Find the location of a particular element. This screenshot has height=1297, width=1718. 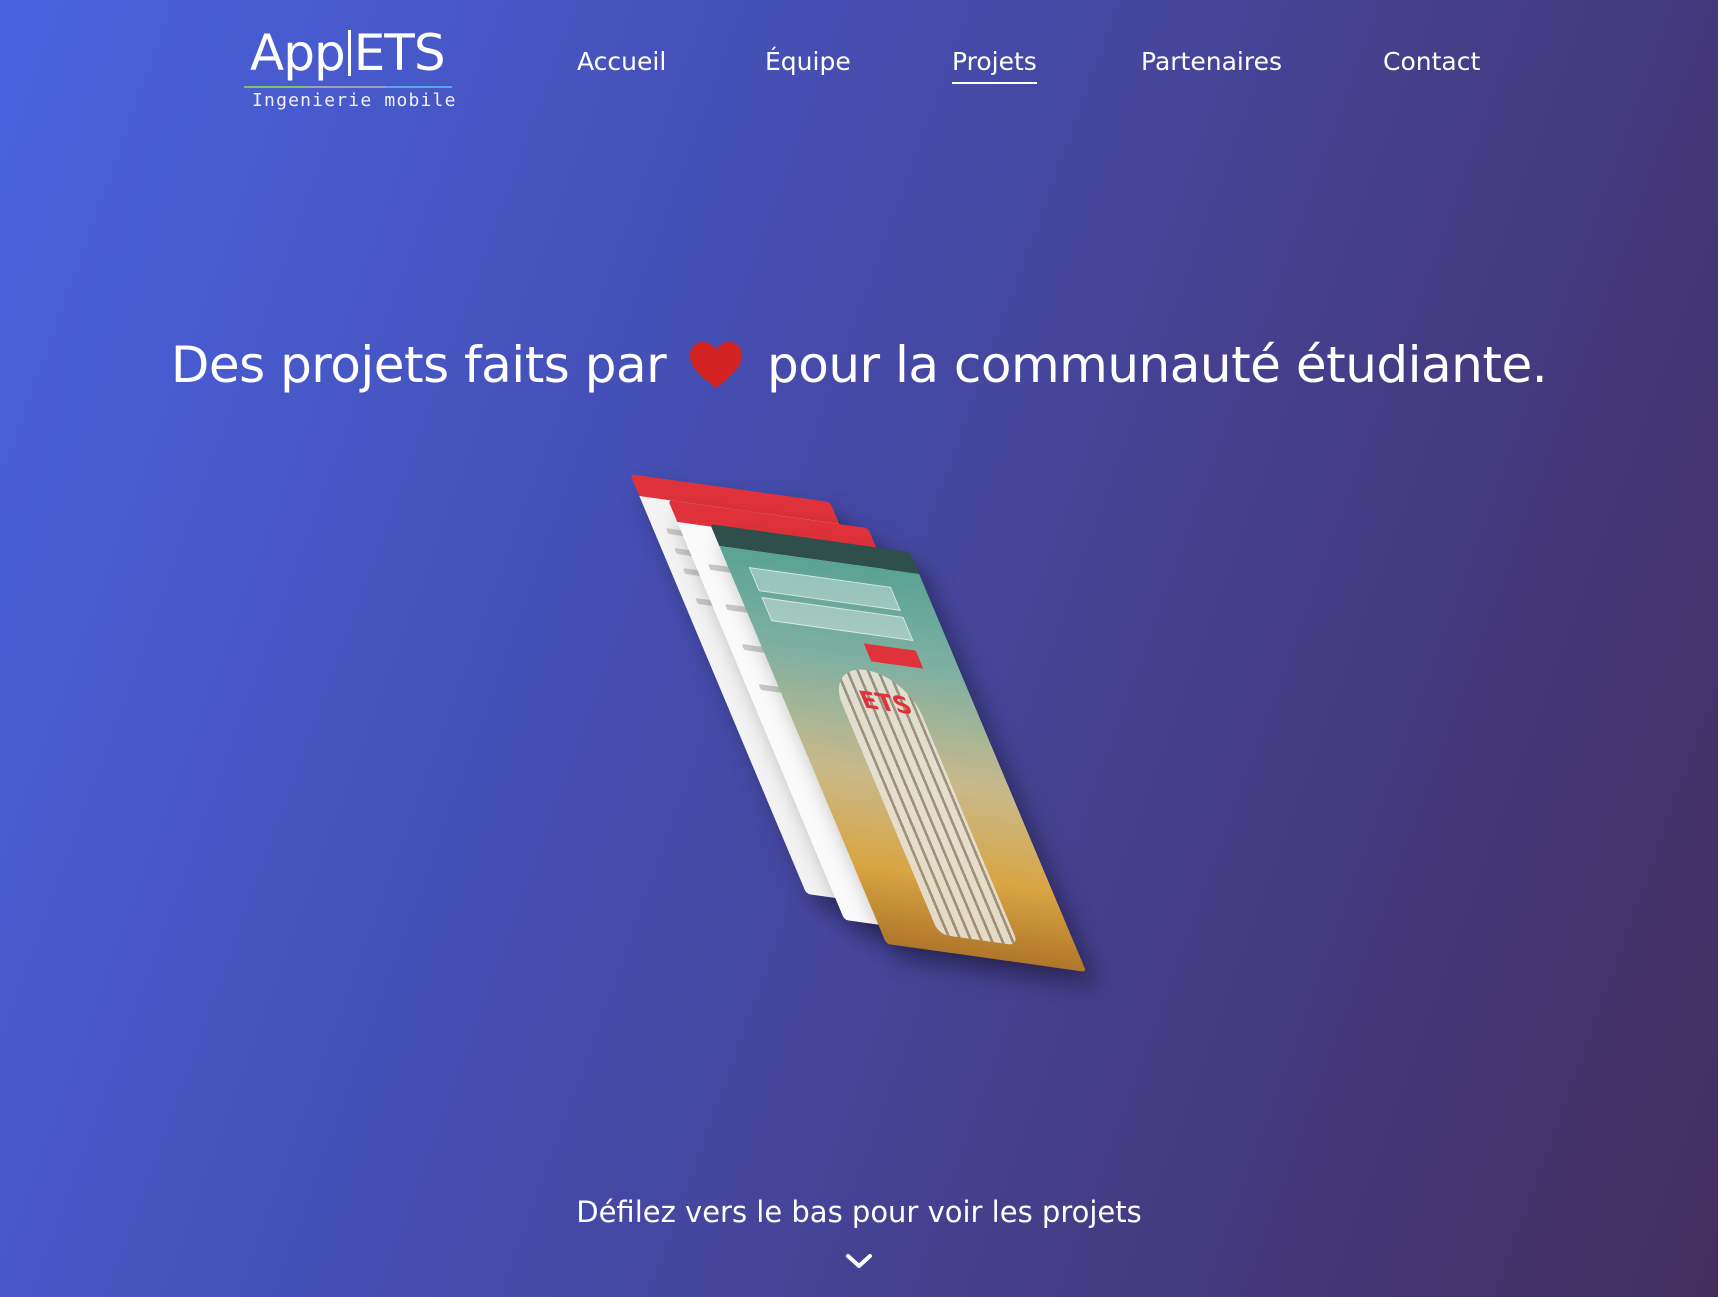

nav-item-partenaires: Partenaires is located at coordinates (1211, 62).